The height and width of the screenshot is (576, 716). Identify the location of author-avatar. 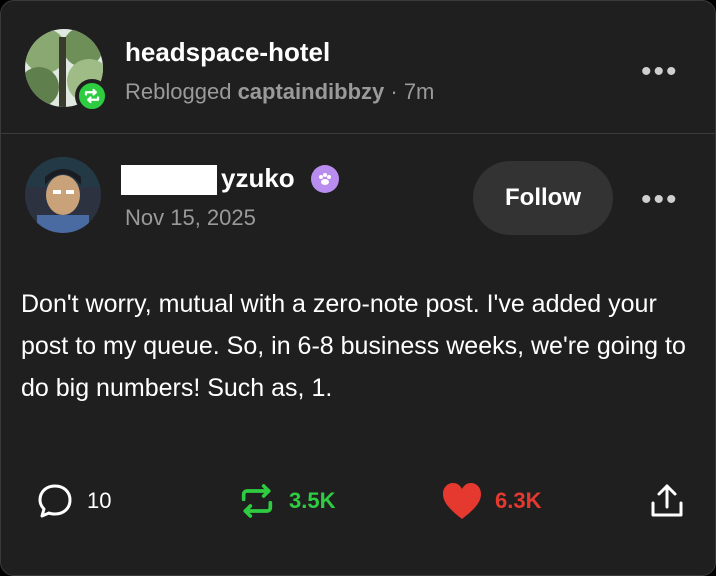
(63, 195).